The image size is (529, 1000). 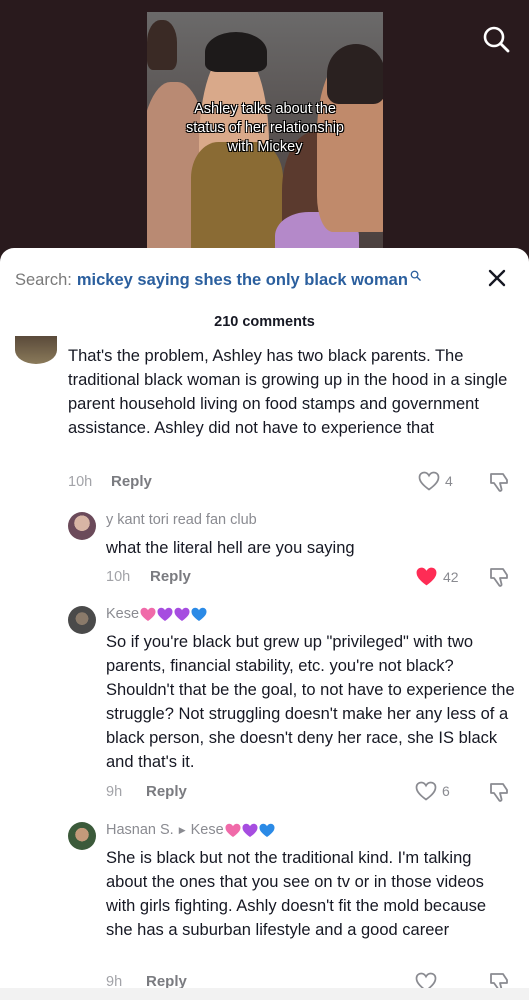 What do you see at coordinates (140, 830) in the screenshot?
I see `author-name: Hasnan S.` at bounding box center [140, 830].